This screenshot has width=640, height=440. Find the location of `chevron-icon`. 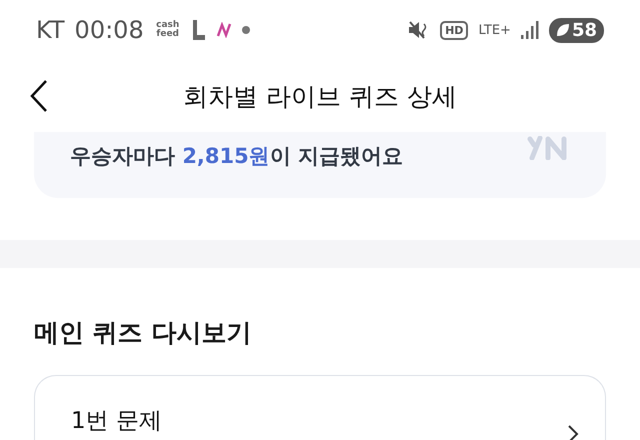

chevron-icon is located at coordinates (573, 432).